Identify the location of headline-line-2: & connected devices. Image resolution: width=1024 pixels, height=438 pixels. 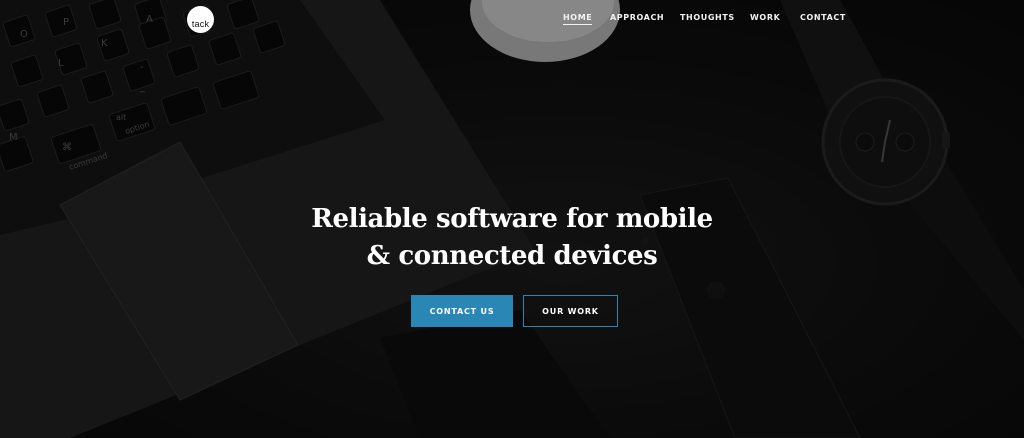
(512, 256).